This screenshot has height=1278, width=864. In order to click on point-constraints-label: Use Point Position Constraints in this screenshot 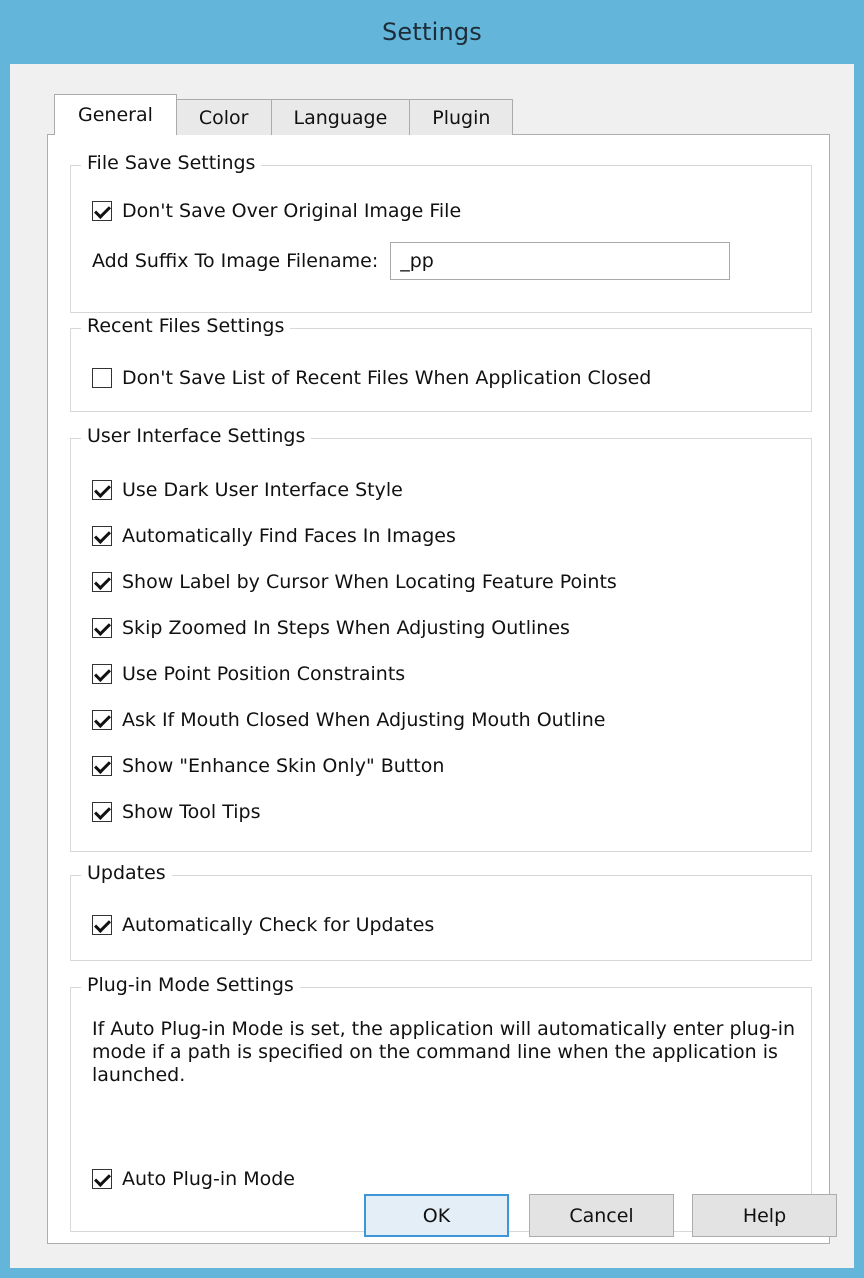, I will do `click(264, 674)`.